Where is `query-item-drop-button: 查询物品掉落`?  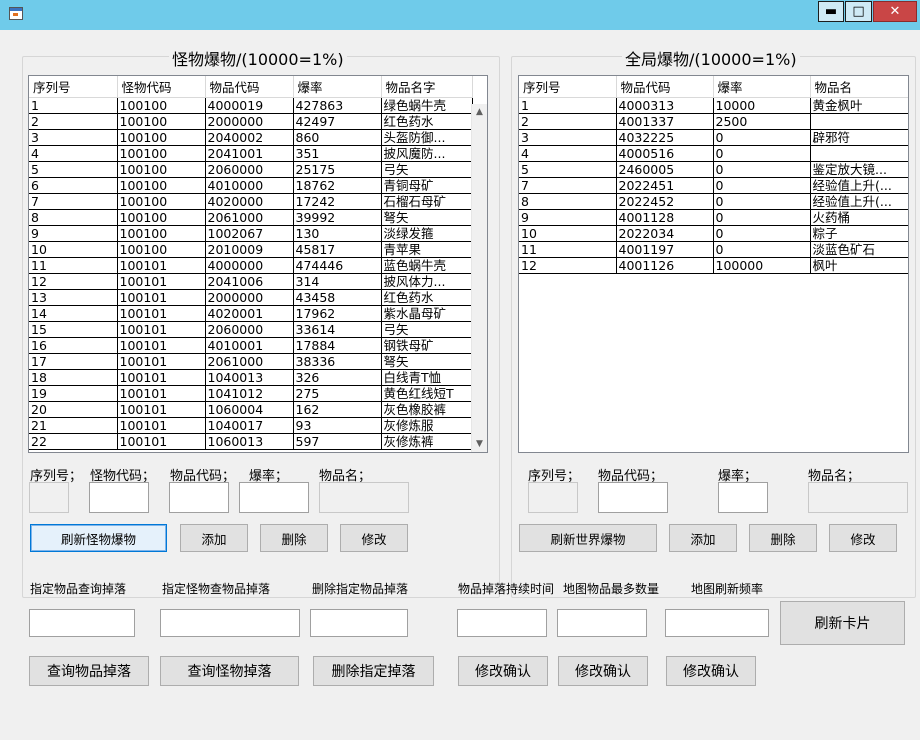
query-item-drop-button: 查询物品掉落 is located at coordinates (89, 671).